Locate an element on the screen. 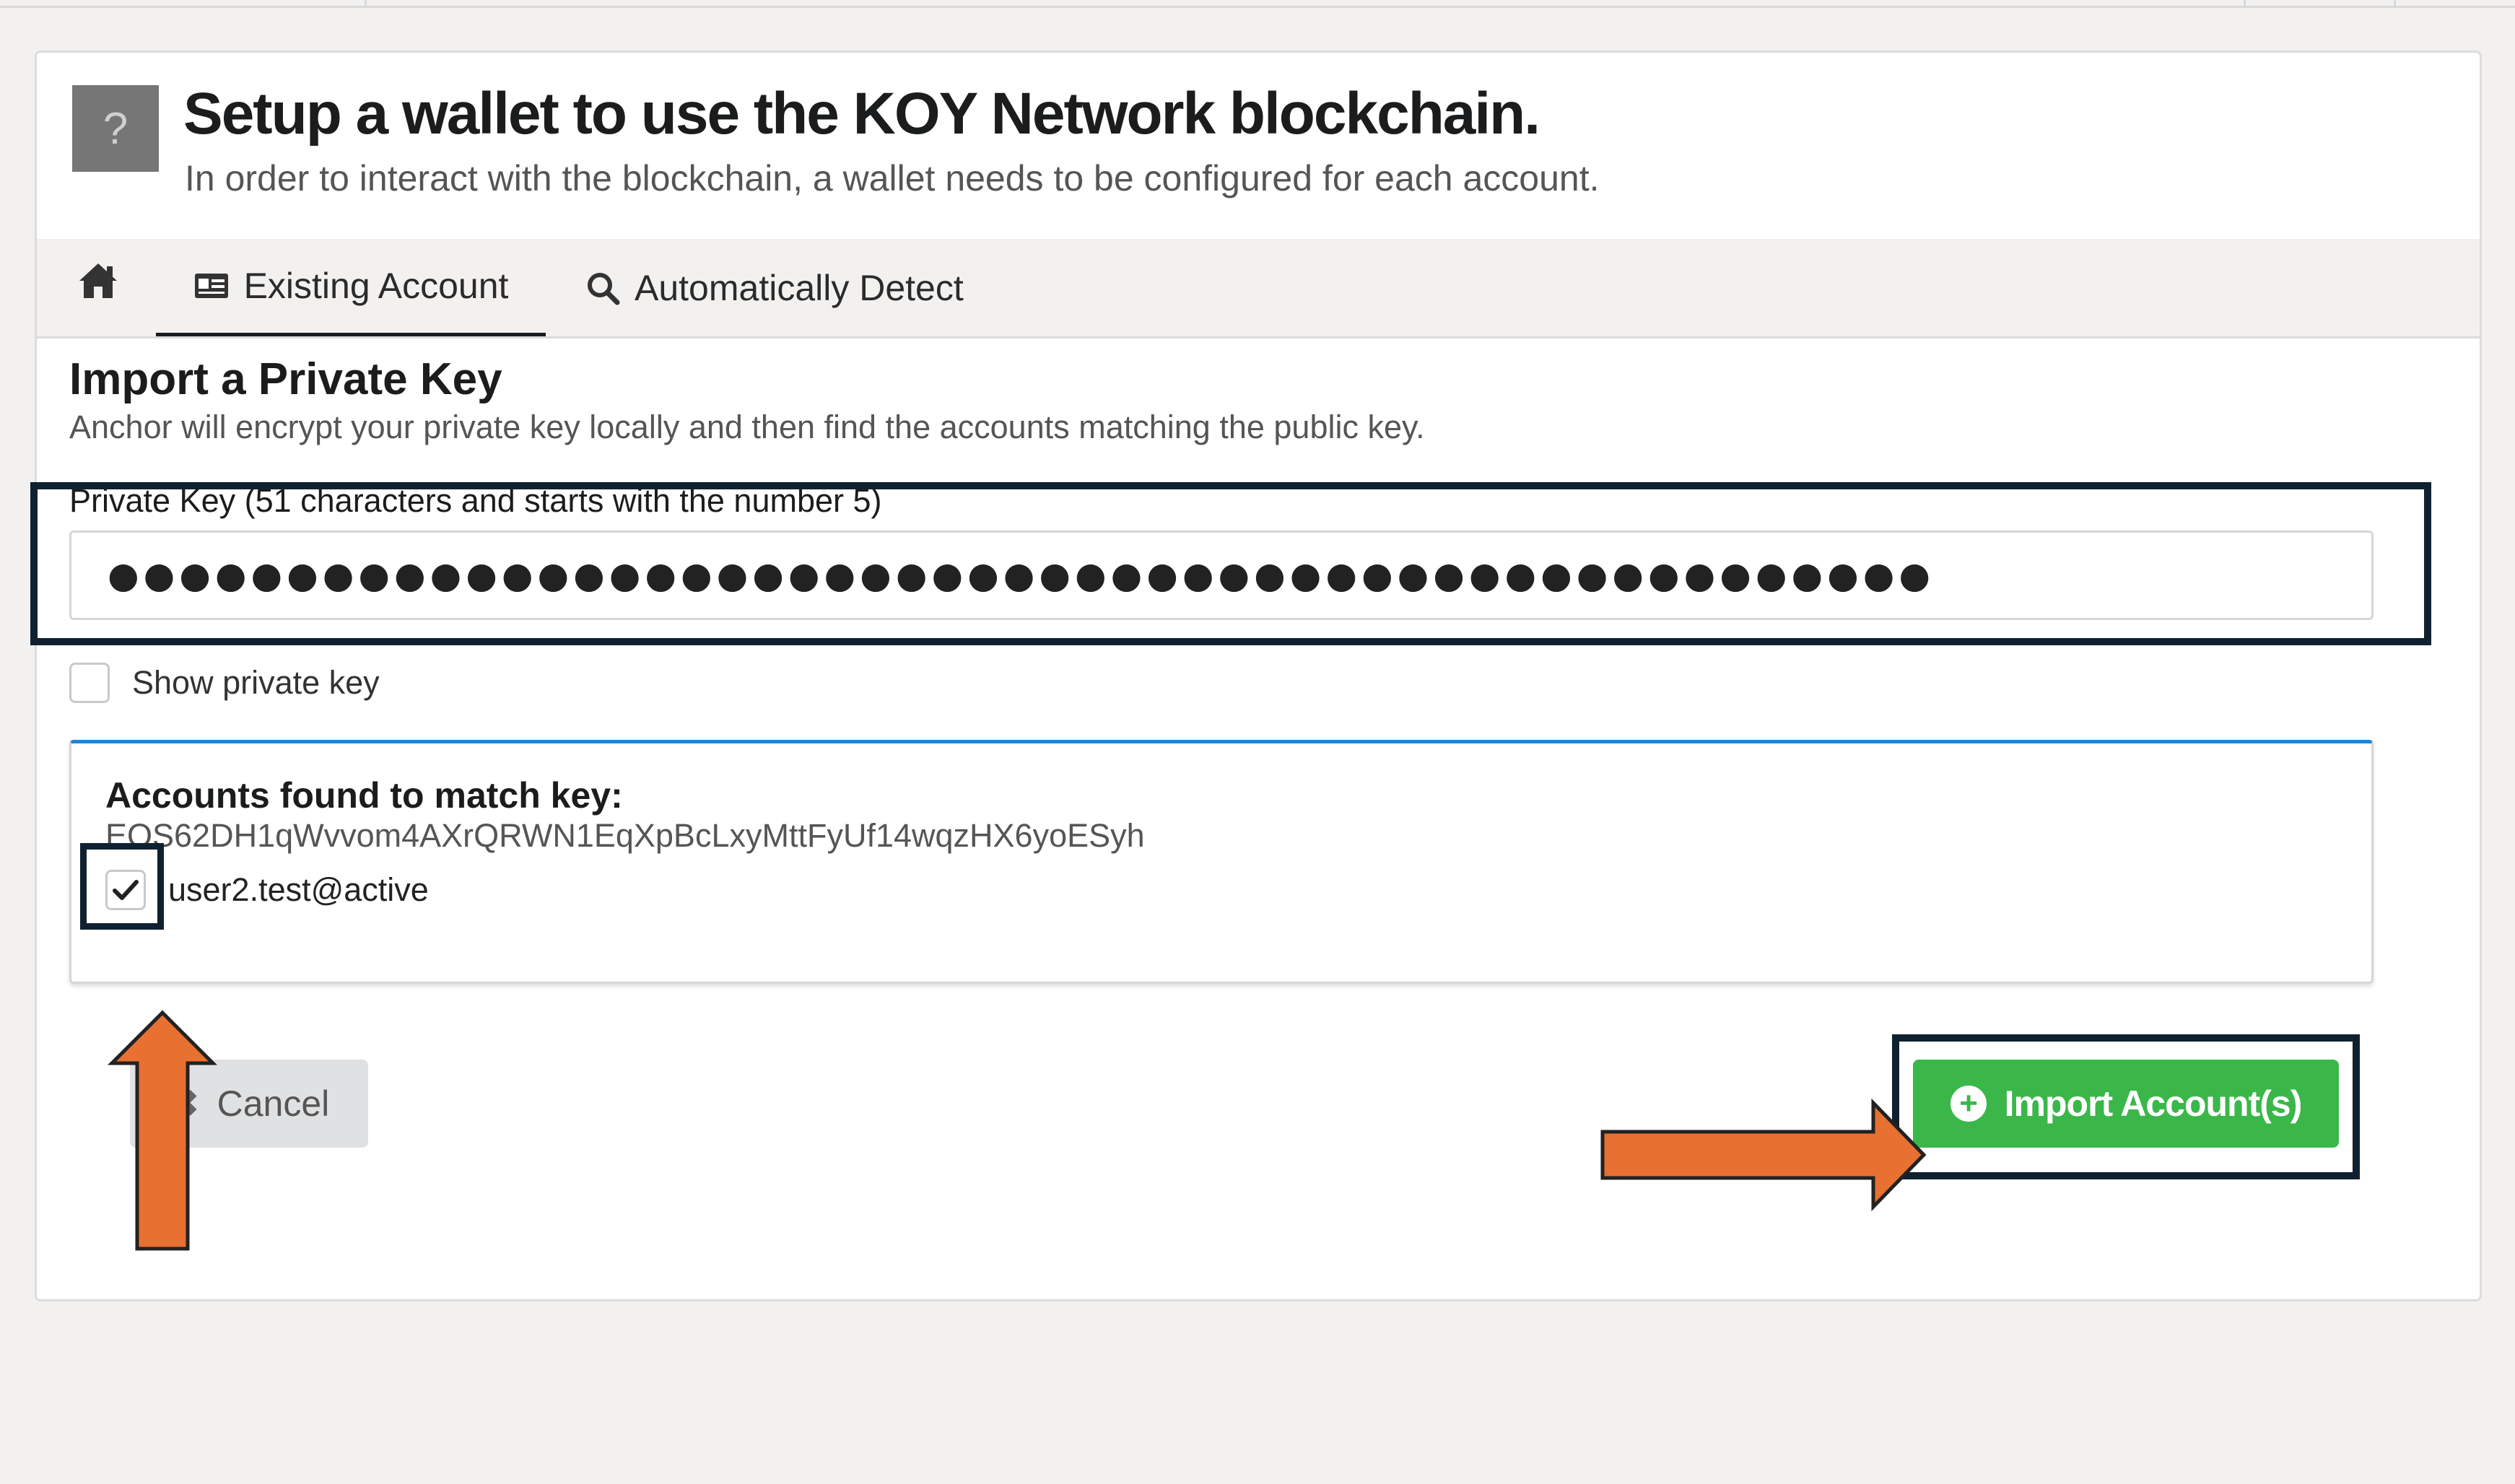 This screenshot has height=1484, width=2515. right-arrow-annotation is located at coordinates (1764, 1155).